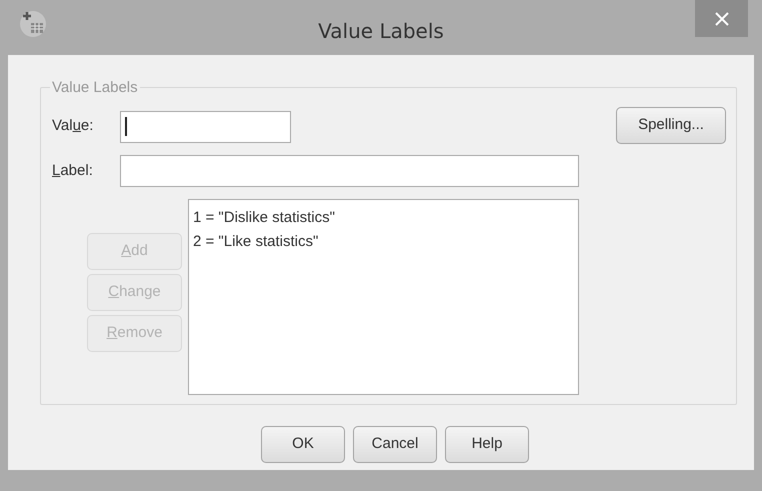 The height and width of the screenshot is (491, 762). What do you see at coordinates (381, 29) in the screenshot?
I see `window-title: Value Labels` at bounding box center [381, 29].